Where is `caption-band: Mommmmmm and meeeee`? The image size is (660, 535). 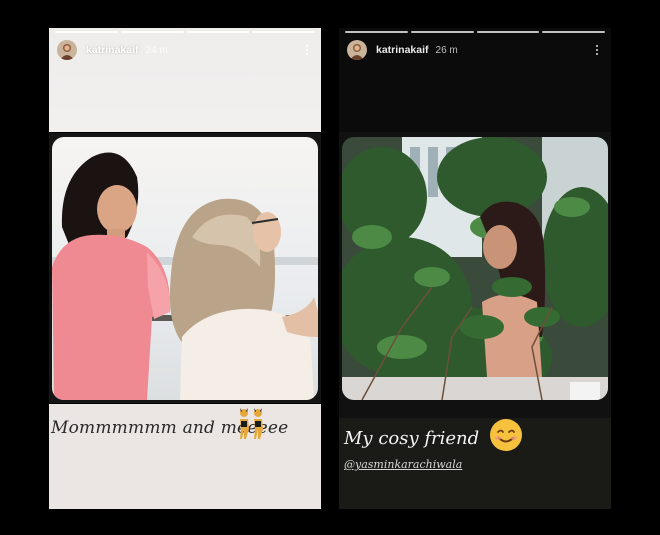 caption-band: Mommmmmm and meeeee is located at coordinates (185, 456).